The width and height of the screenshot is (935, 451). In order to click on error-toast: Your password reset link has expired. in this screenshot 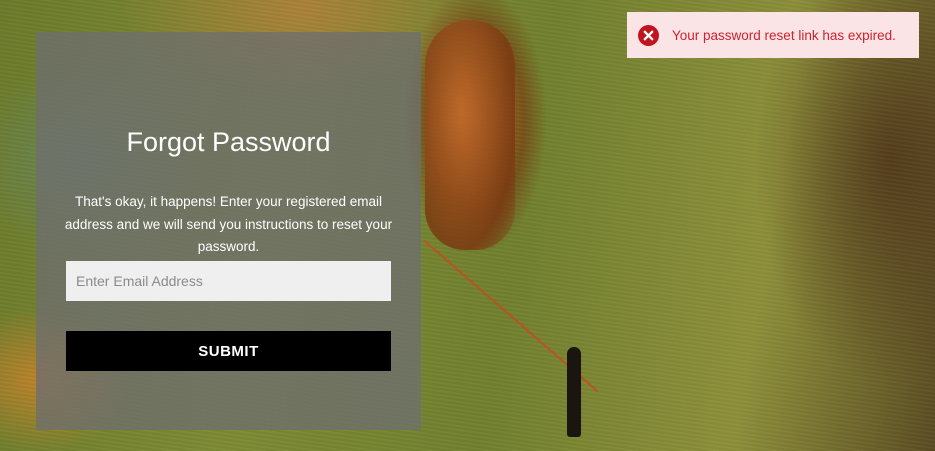, I will do `click(773, 35)`.